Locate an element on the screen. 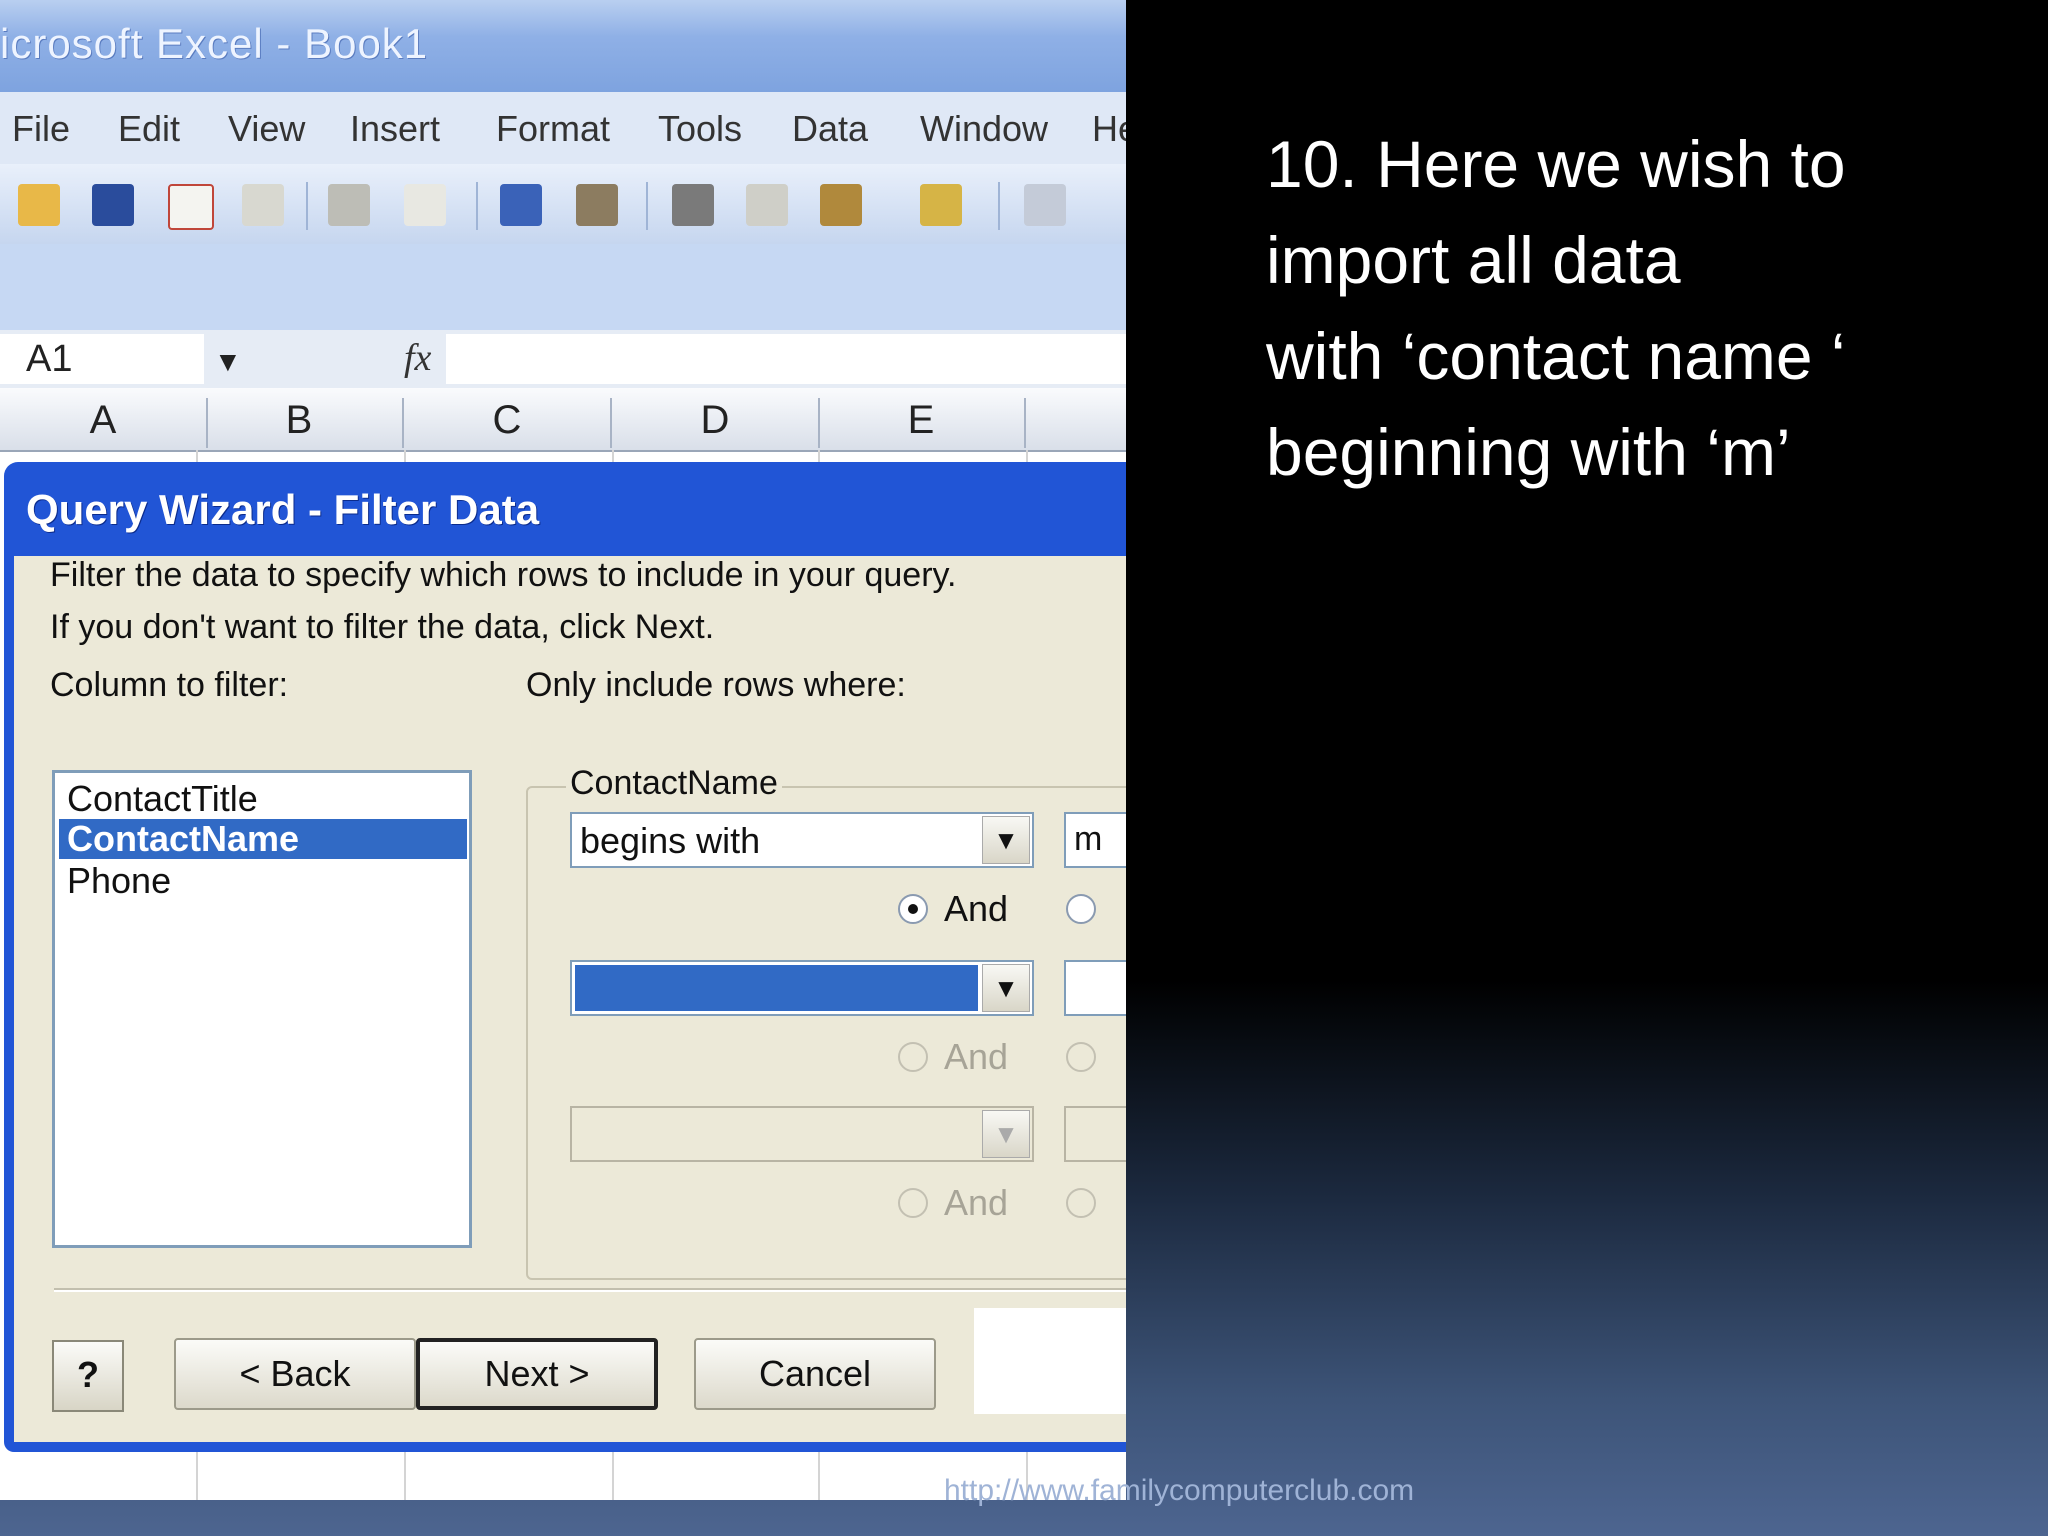  menu-view: View is located at coordinates (266, 129).